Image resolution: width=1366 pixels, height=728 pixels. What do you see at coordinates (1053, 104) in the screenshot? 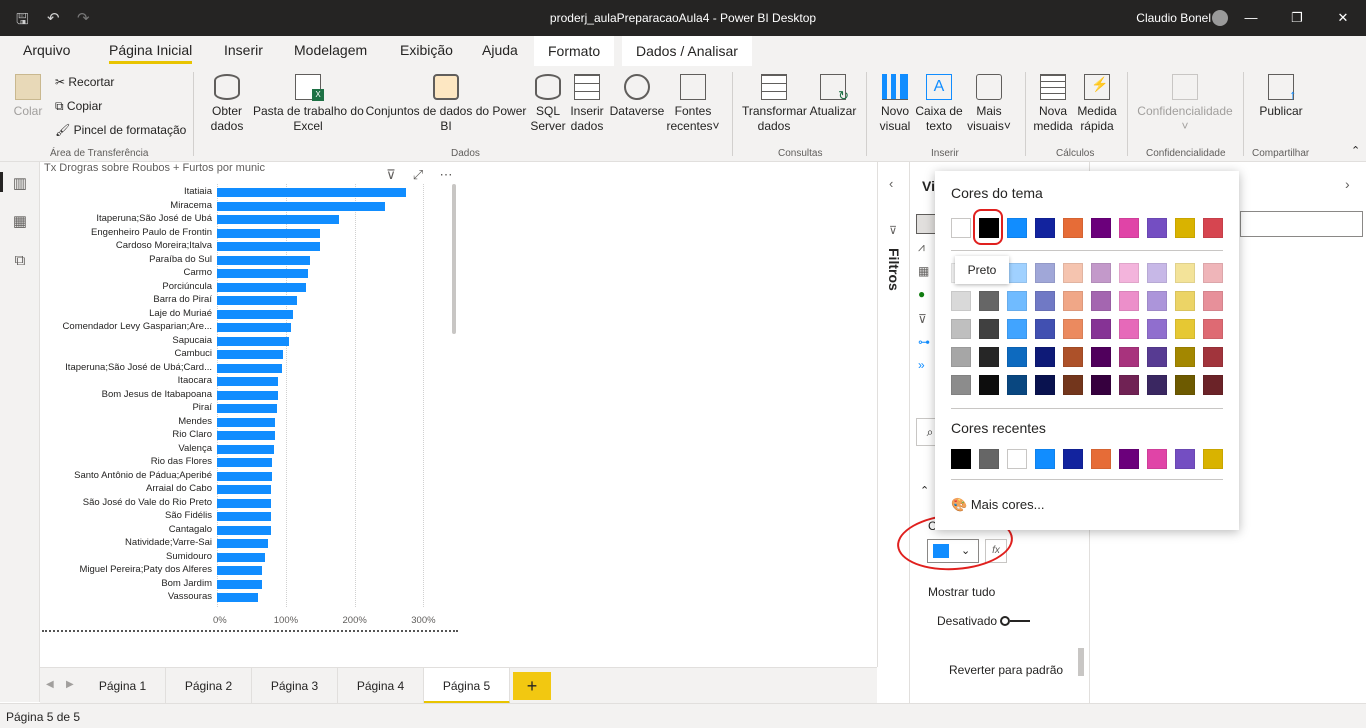
I see `new-measure-button: Nova medida` at bounding box center [1053, 104].